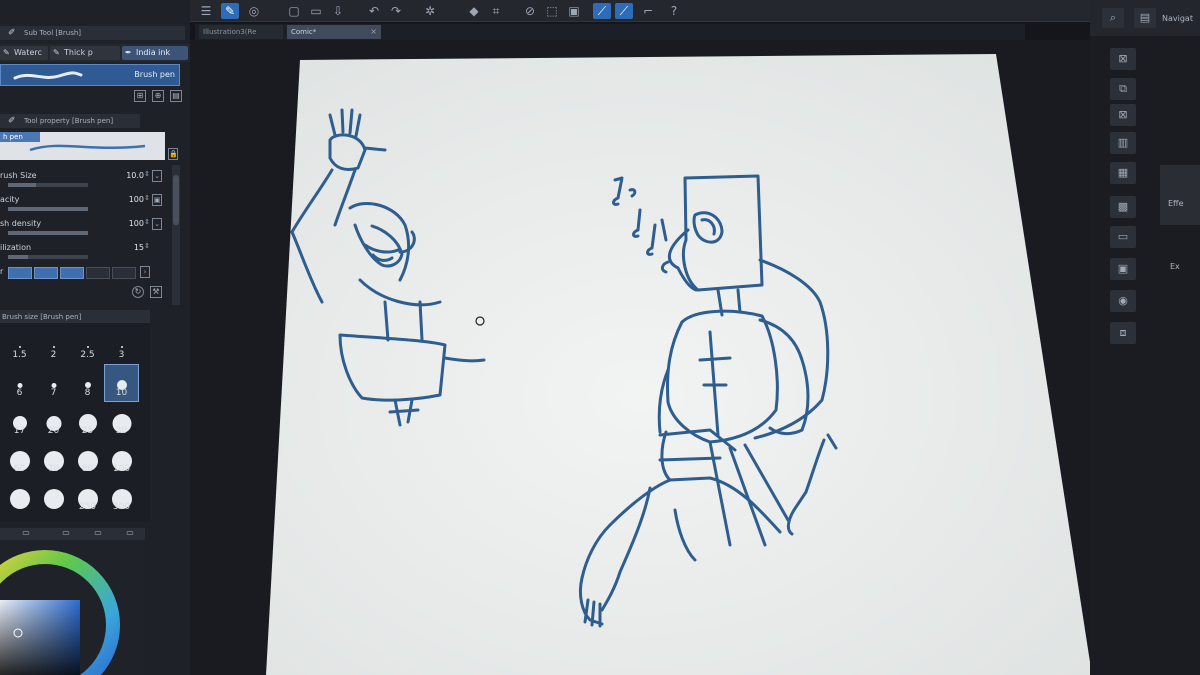  What do you see at coordinates (1123, 269) in the screenshot?
I see `auto-action-icon: ▣` at bounding box center [1123, 269].